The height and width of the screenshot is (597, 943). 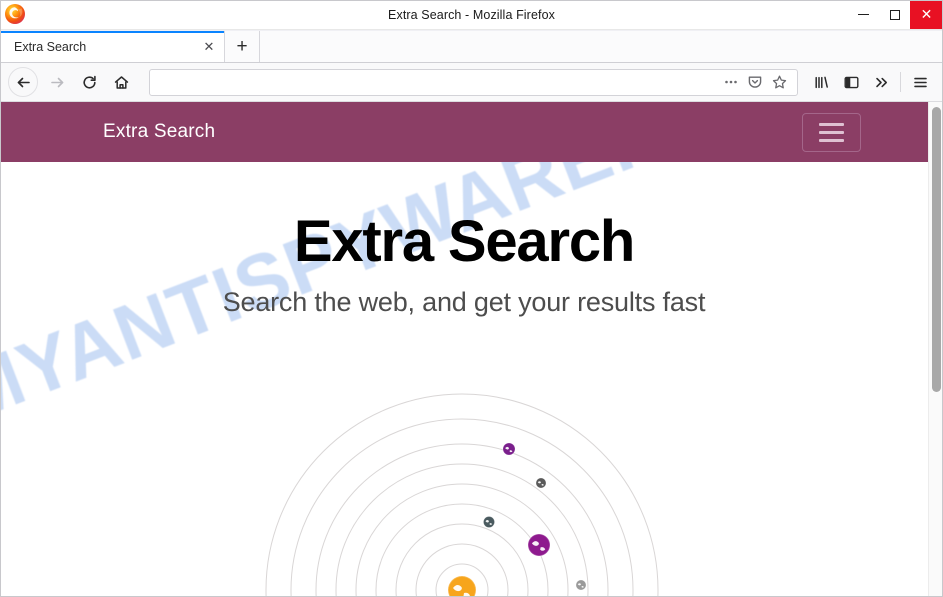 I want to click on address-bar, so click(x=473, y=82).